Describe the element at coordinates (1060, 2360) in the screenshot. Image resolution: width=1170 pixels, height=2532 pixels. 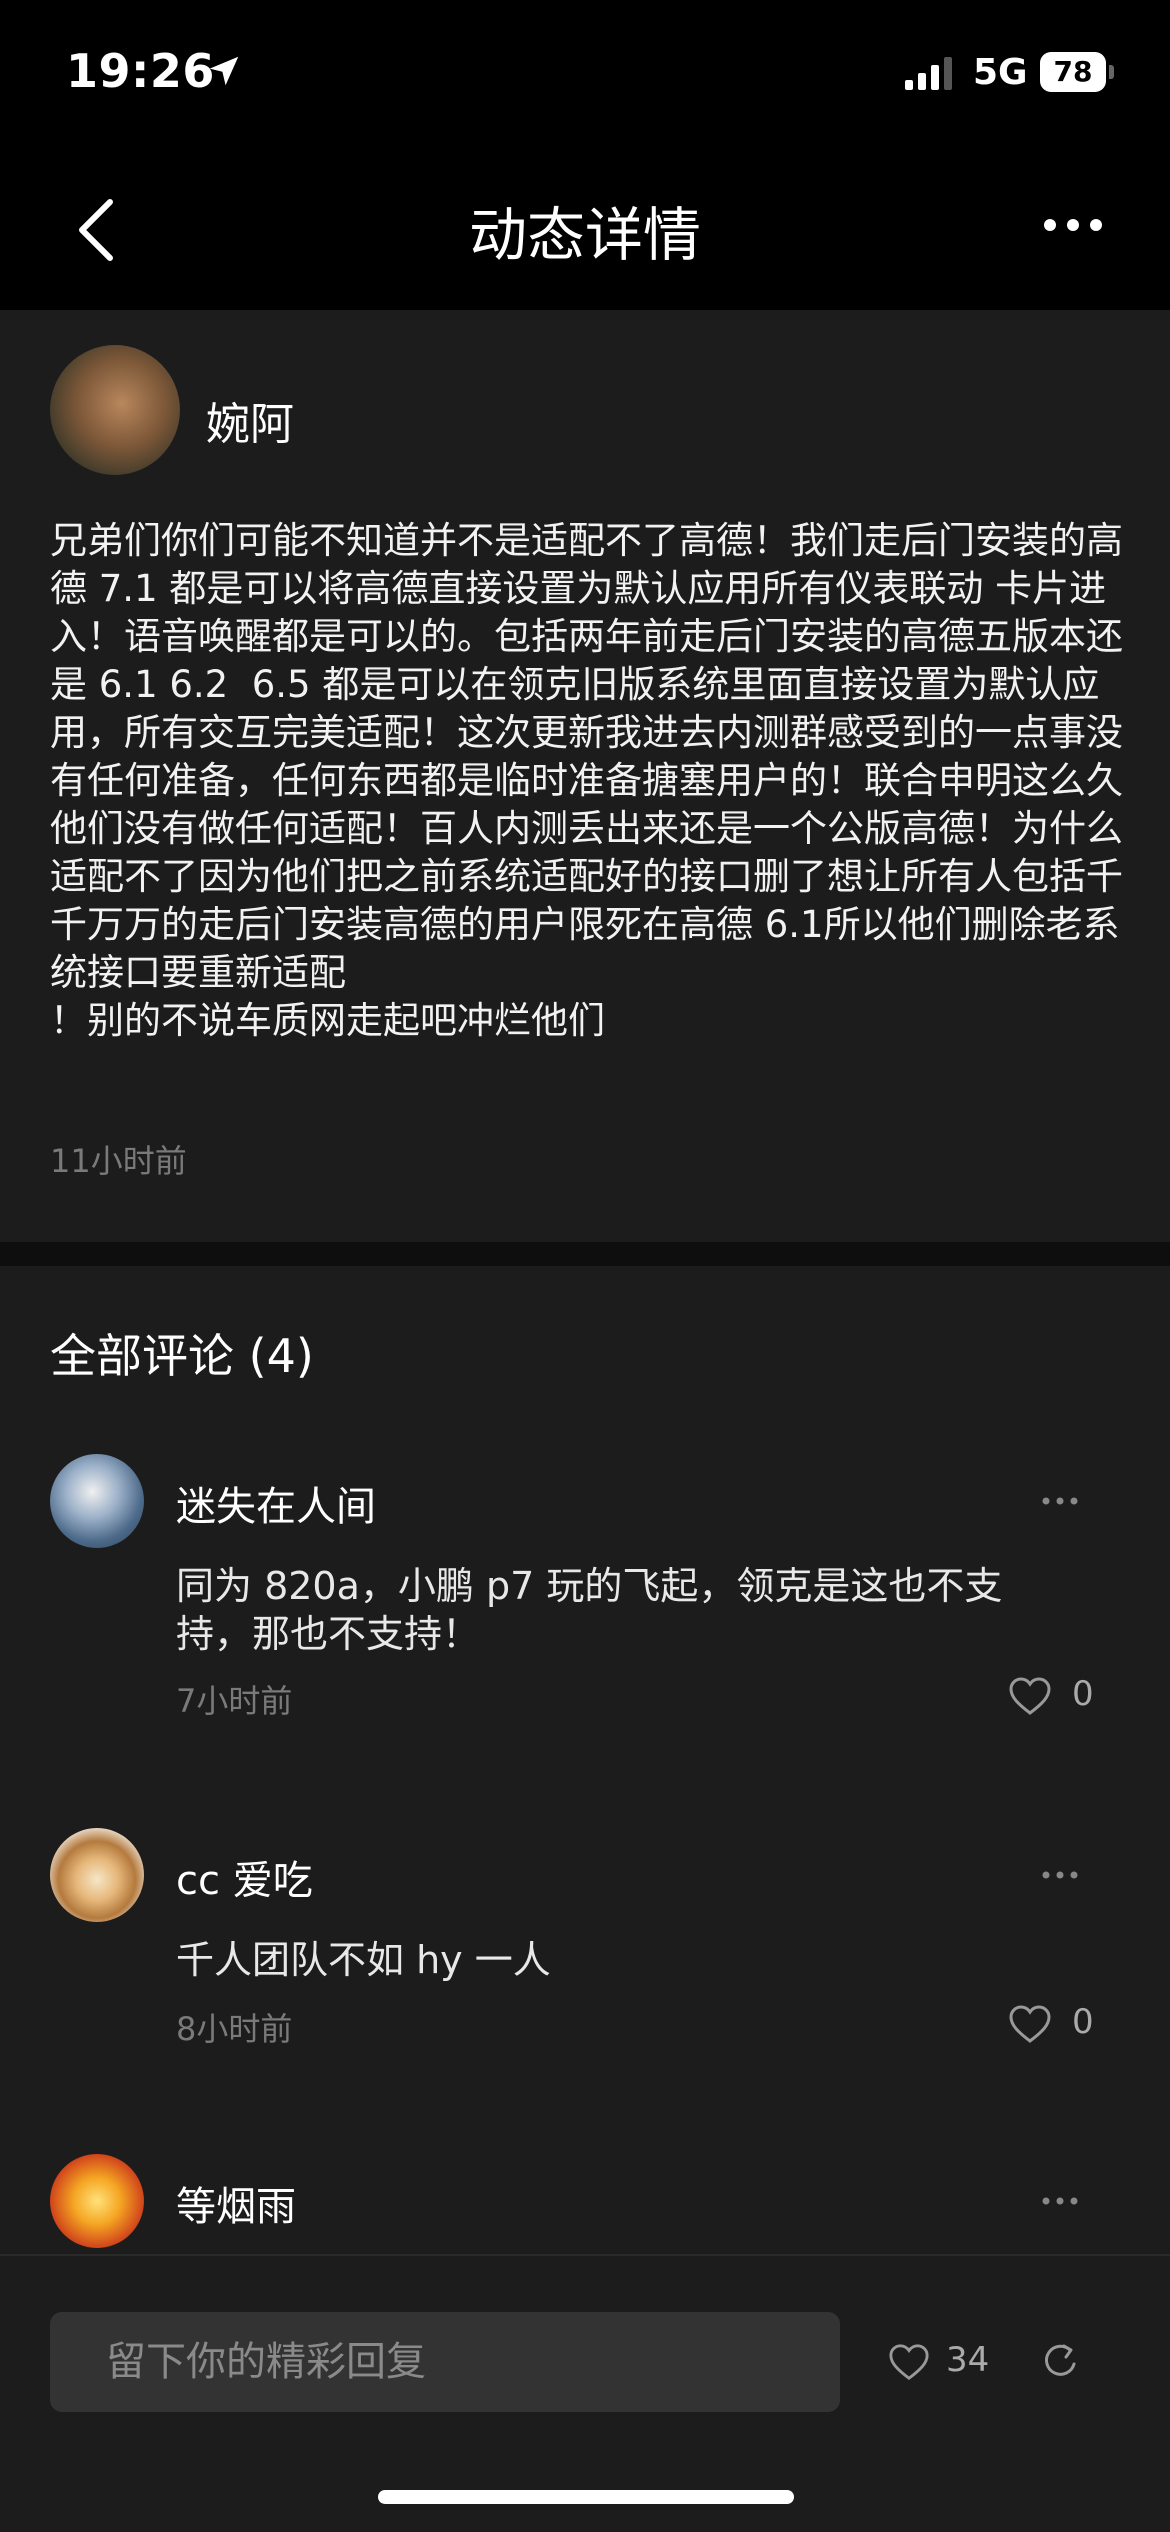
I see `share-icon` at that location.